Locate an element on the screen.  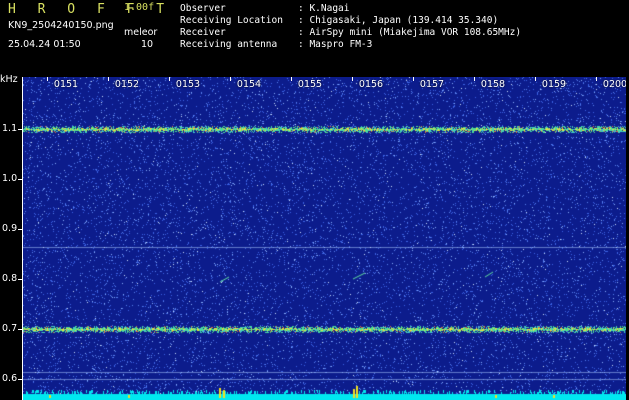
x-tick-label: 0153 is located at coordinates (188, 84).